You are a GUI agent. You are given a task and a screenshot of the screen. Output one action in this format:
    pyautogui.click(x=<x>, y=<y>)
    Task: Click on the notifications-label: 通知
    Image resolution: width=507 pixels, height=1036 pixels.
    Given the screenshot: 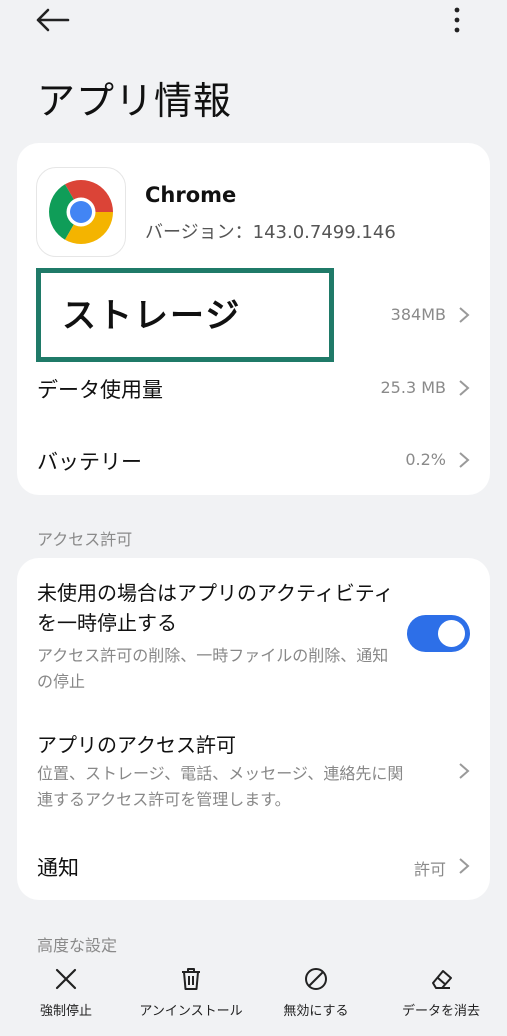 What is the action you would take?
    pyautogui.click(x=58, y=868)
    